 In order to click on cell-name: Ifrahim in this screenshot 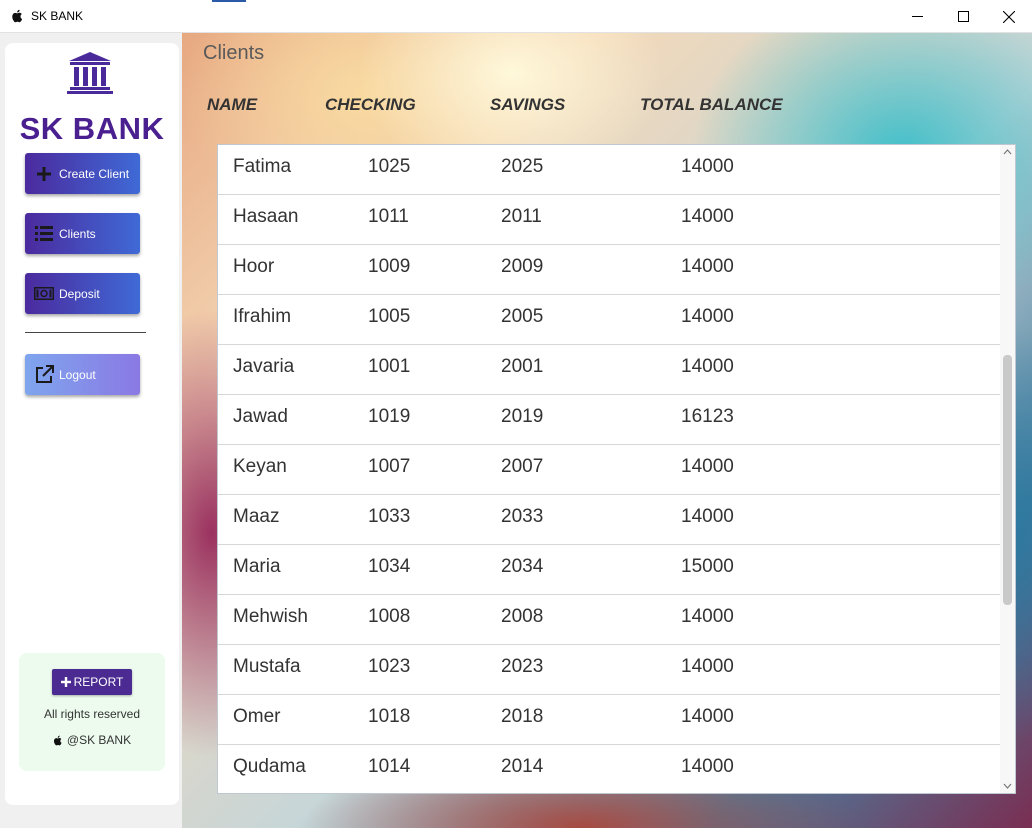, I will do `click(262, 316)`.